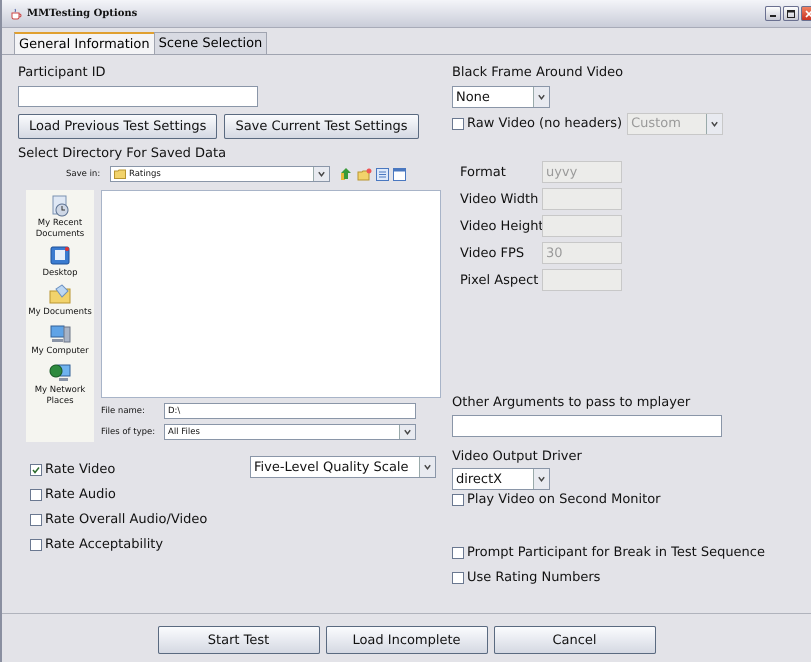 The width and height of the screenshot is (811, 662). I want to click on list-view-icon, so click(382, 174).